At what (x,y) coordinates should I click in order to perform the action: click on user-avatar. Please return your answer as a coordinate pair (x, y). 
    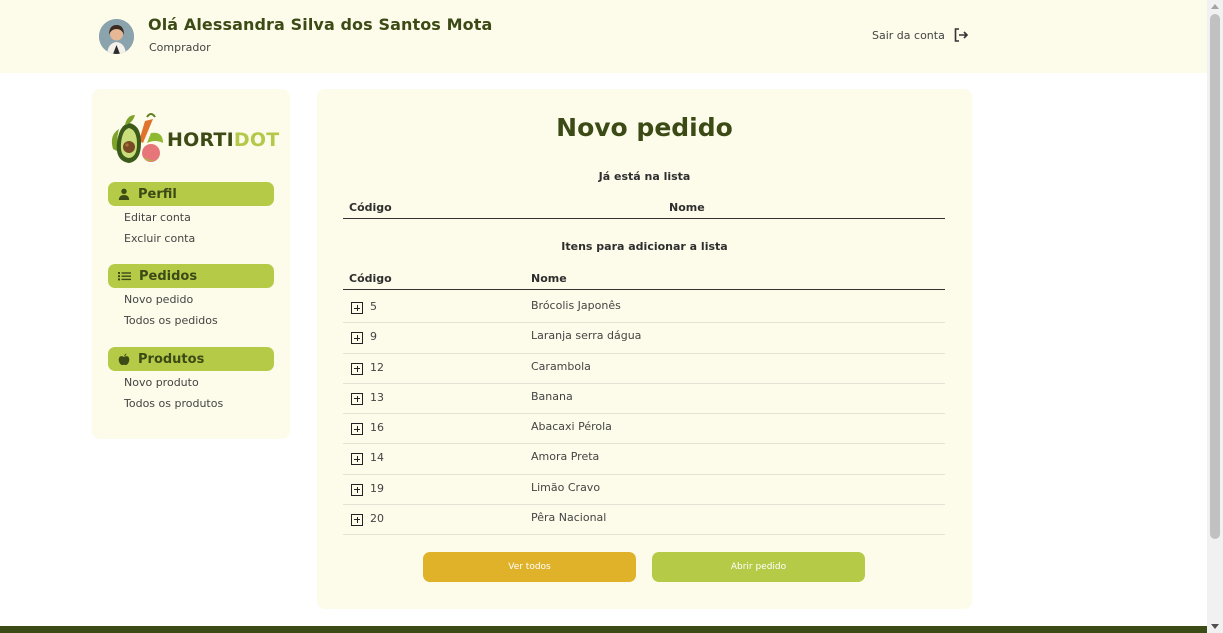
    Looking at the image, I should click on (116, 36).